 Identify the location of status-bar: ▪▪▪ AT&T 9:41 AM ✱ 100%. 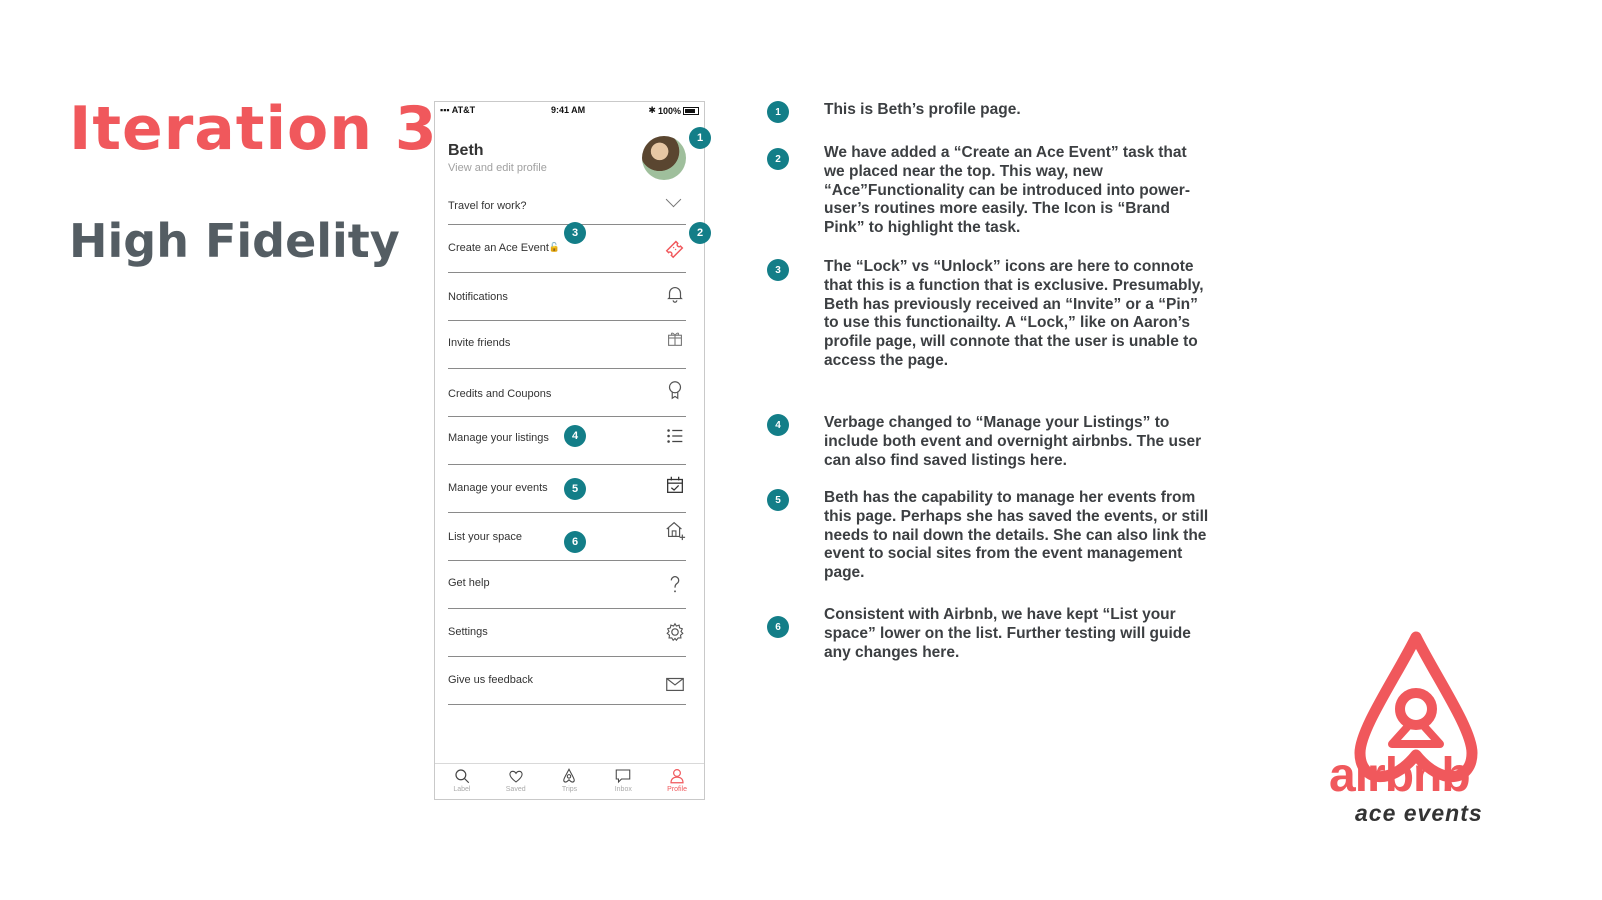
(569, 110).